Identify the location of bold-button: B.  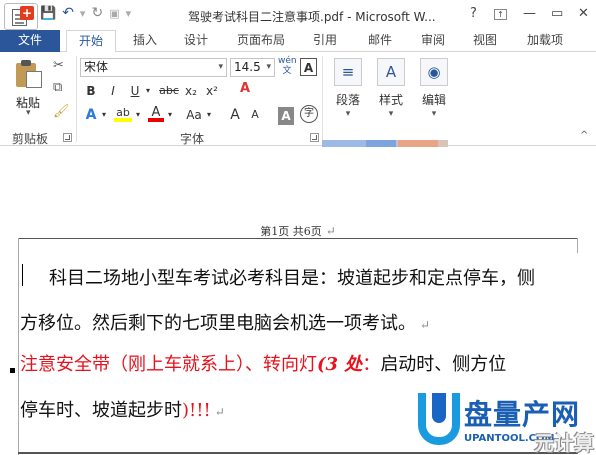
(91, 91).